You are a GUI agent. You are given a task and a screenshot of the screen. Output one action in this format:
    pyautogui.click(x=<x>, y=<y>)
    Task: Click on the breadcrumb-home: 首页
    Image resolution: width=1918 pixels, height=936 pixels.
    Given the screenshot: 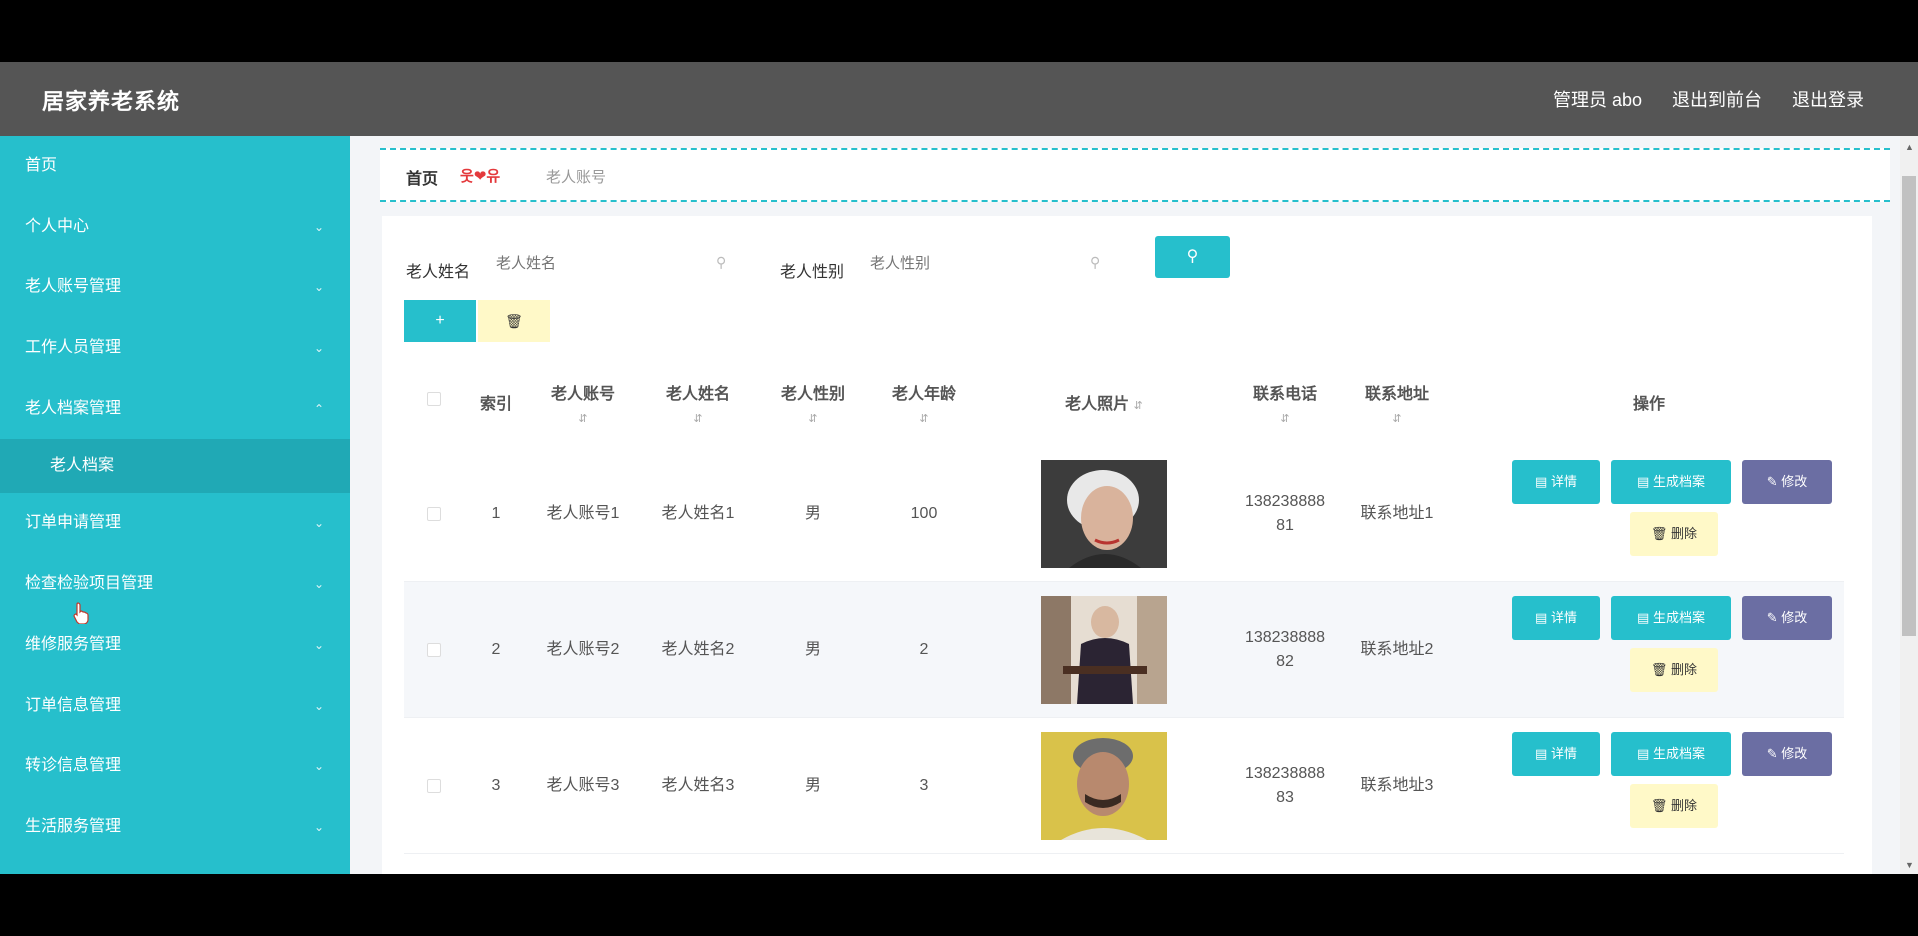 What is the action you would take?
    pyautogui.click(x=422, y=177)
    